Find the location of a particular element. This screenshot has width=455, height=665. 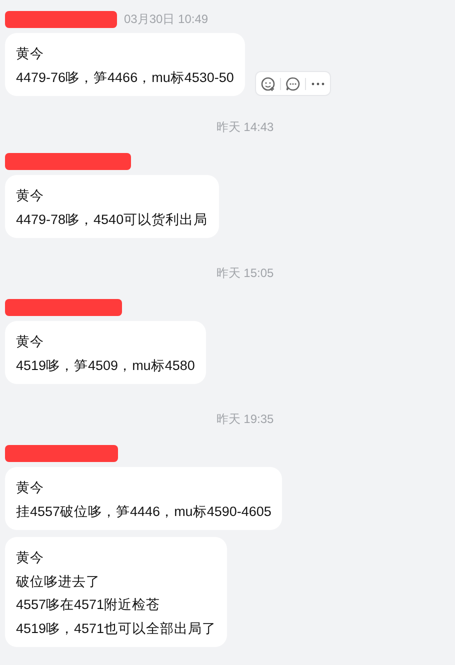

message-text: 破位哆进去了 is located at coordinates (58, 581).